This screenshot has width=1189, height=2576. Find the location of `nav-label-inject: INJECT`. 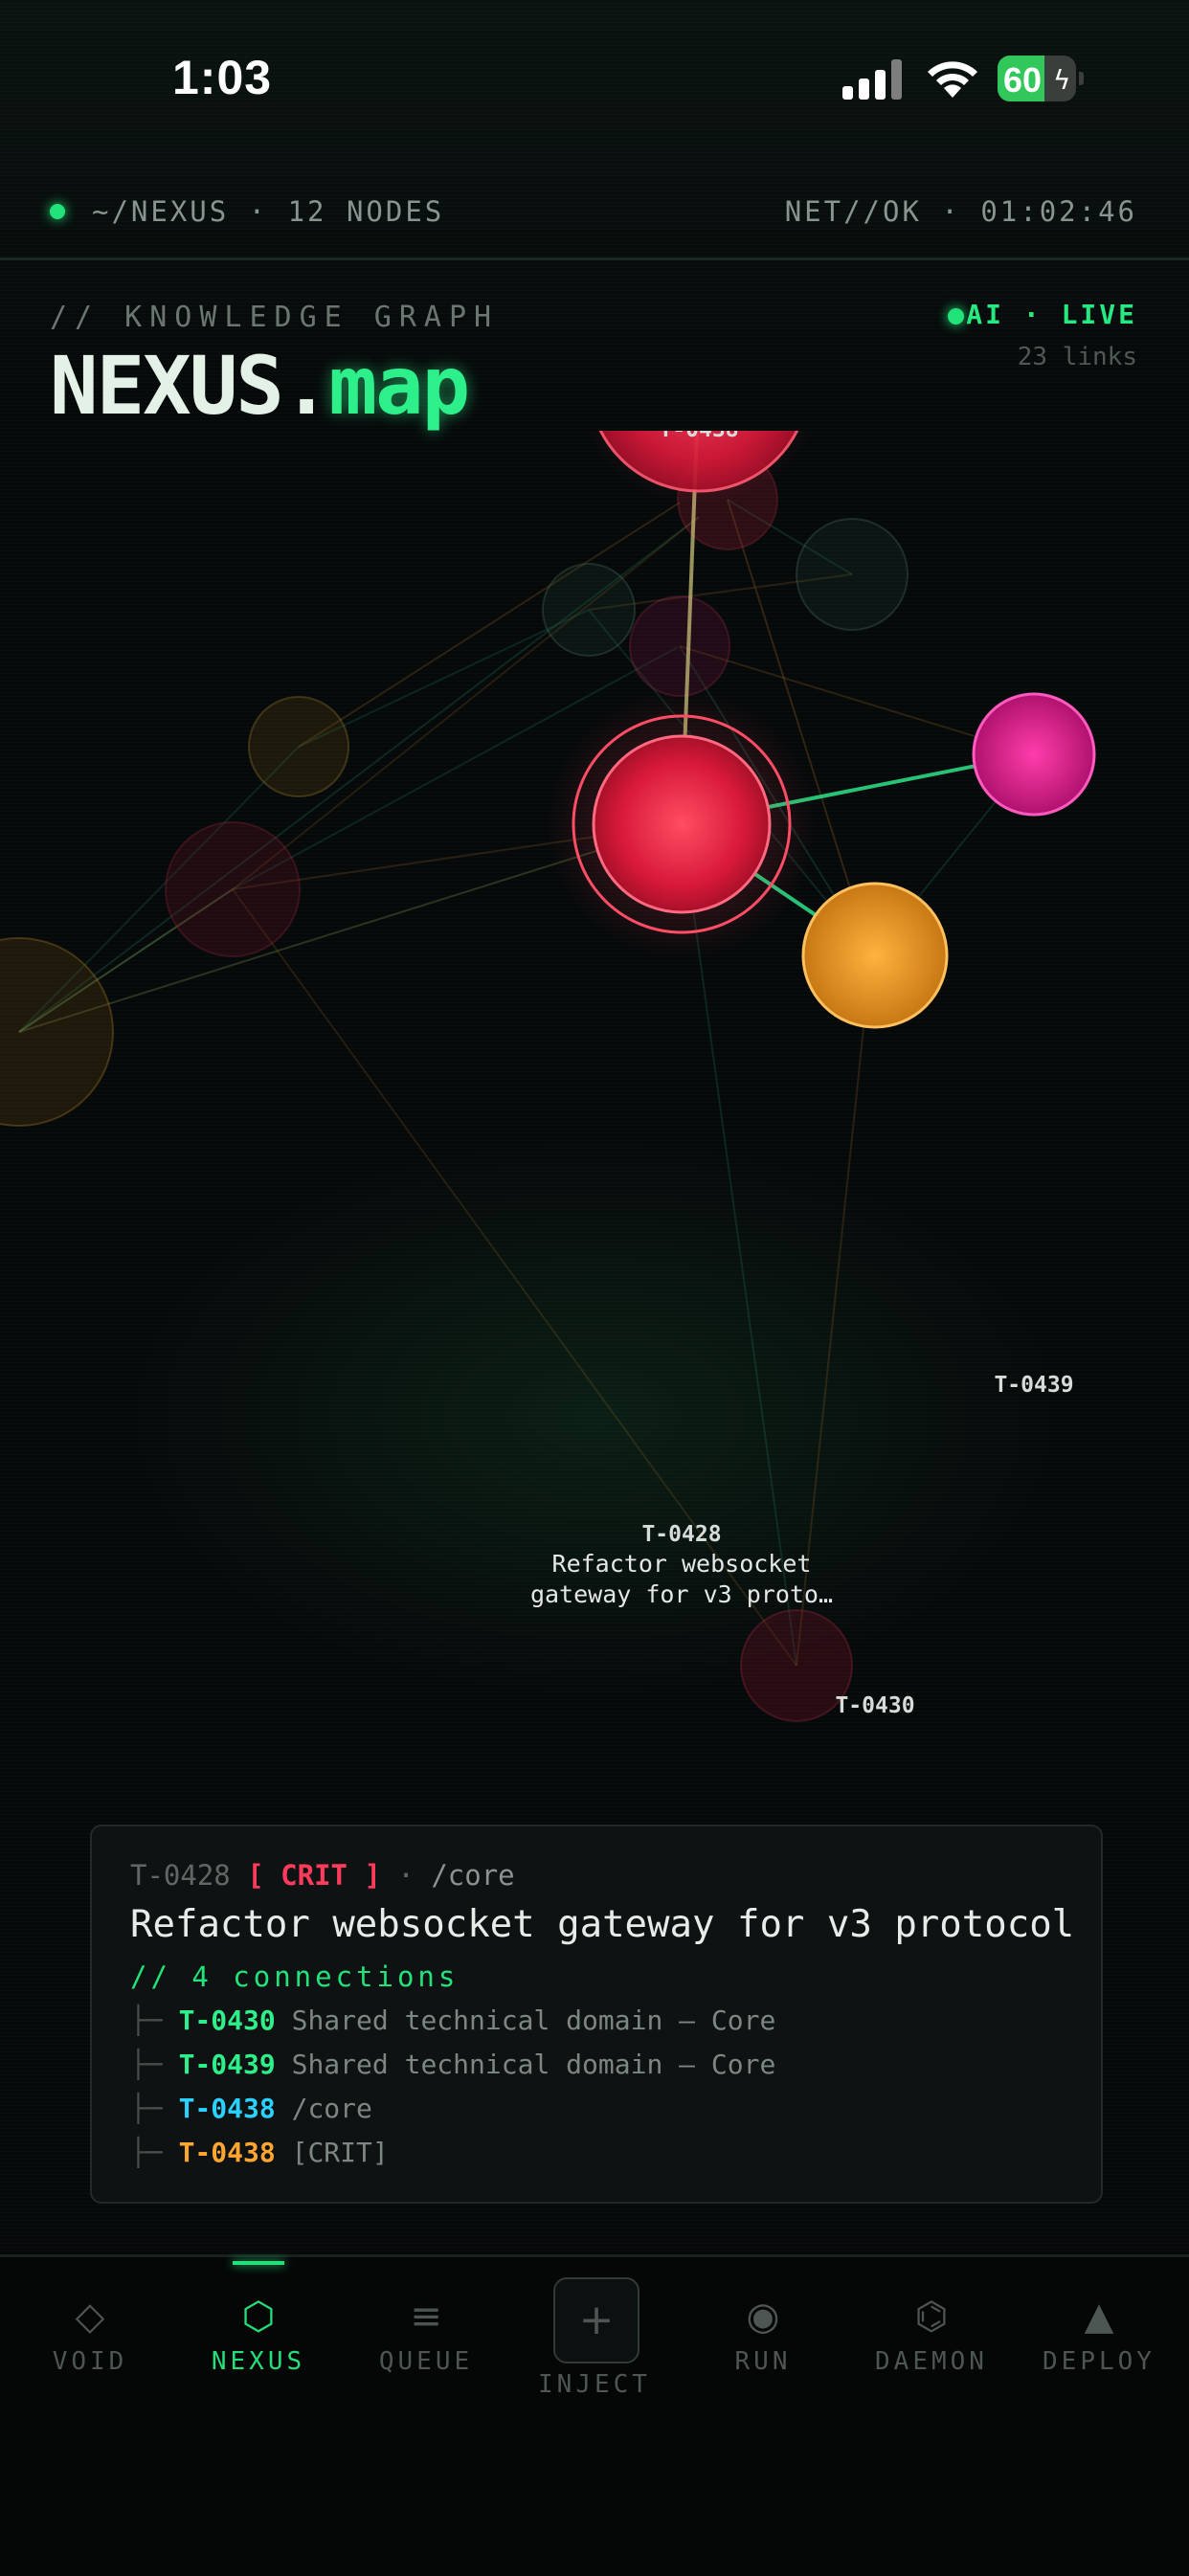

nav-label-inject: INJECT is located at coordinates (594, 2385).